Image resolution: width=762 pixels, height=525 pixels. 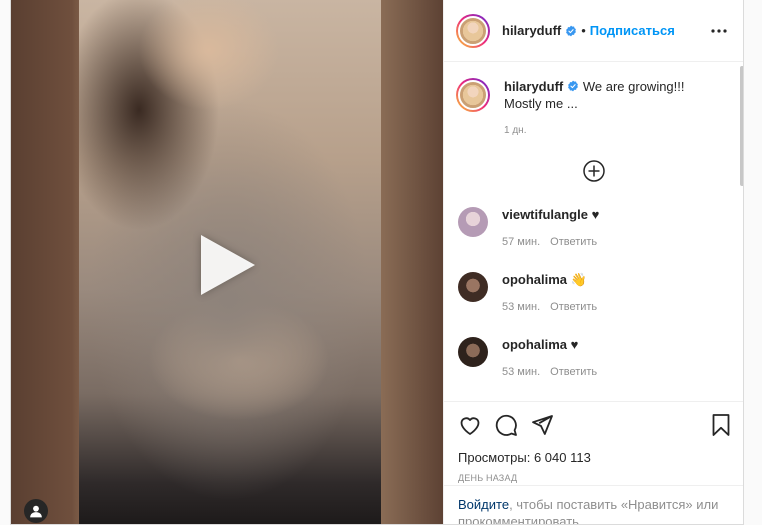 What do you see at coordinates (562, 457) in the screenshot?
I see `views-number: 6 040 113` at bounding box center [562, 457].